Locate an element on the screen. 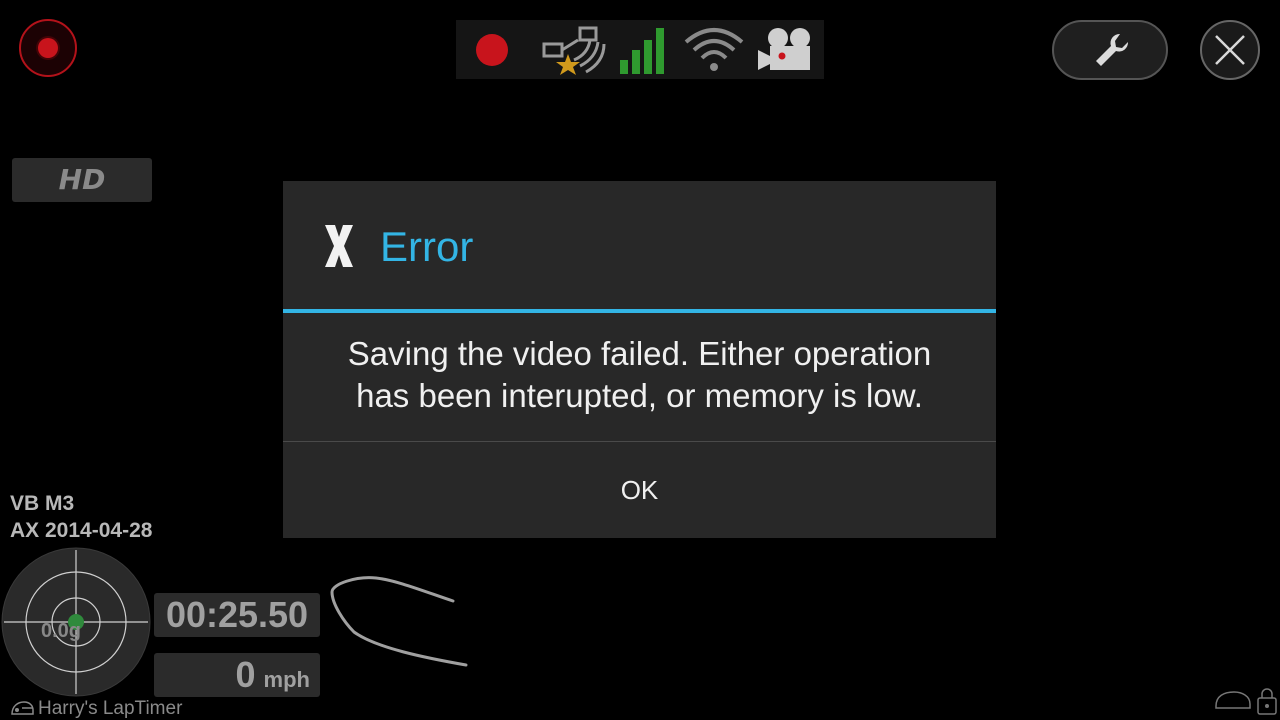 The image size is (1280, 720). app-name: Harry's LapTimer is located at coordinates (96, 709).